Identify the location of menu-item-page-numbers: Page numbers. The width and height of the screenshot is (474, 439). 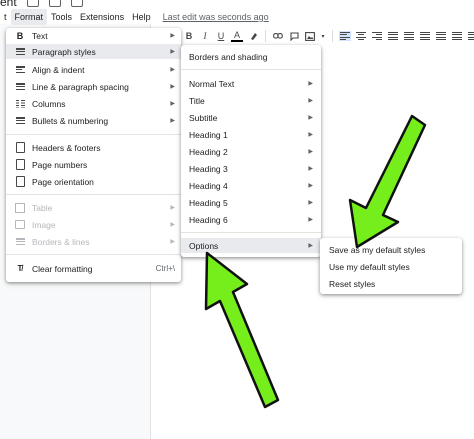
(93, 164).